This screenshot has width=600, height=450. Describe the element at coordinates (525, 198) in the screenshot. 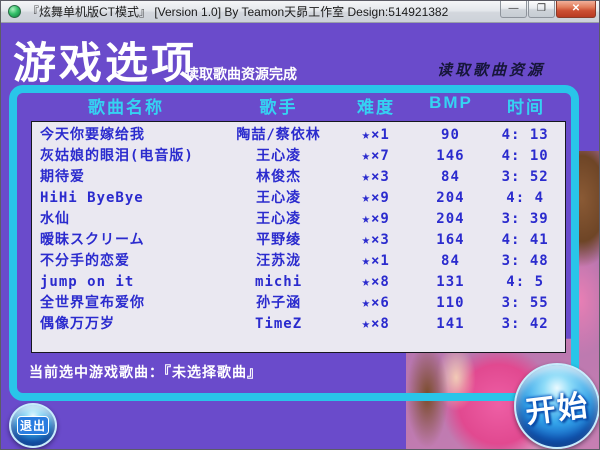

I see `time-cell: 4` at that location.